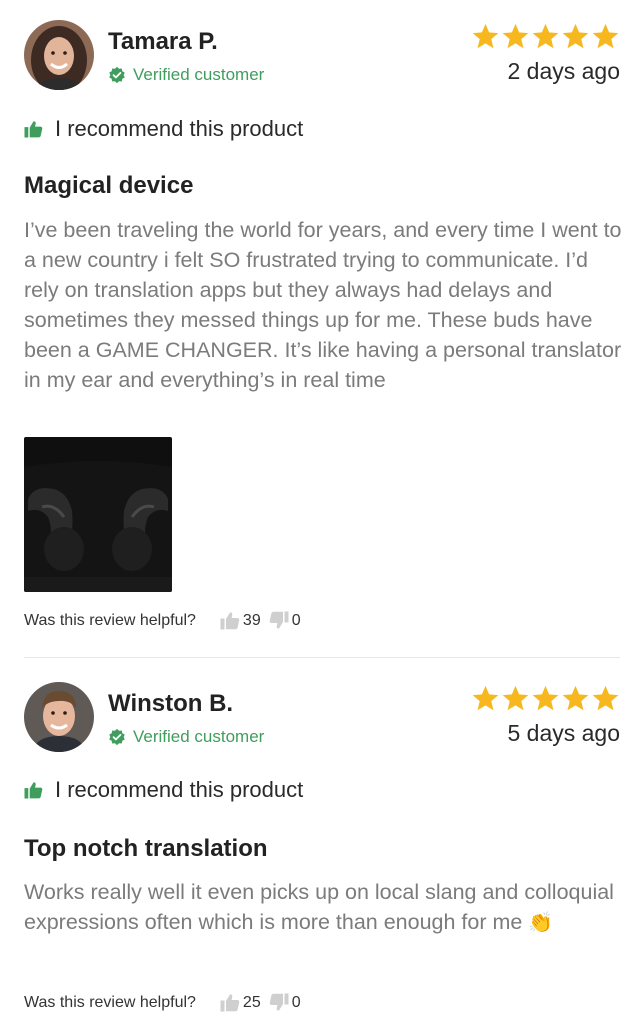  I want to click on review-date: 5 days ago, so click(563, 733).